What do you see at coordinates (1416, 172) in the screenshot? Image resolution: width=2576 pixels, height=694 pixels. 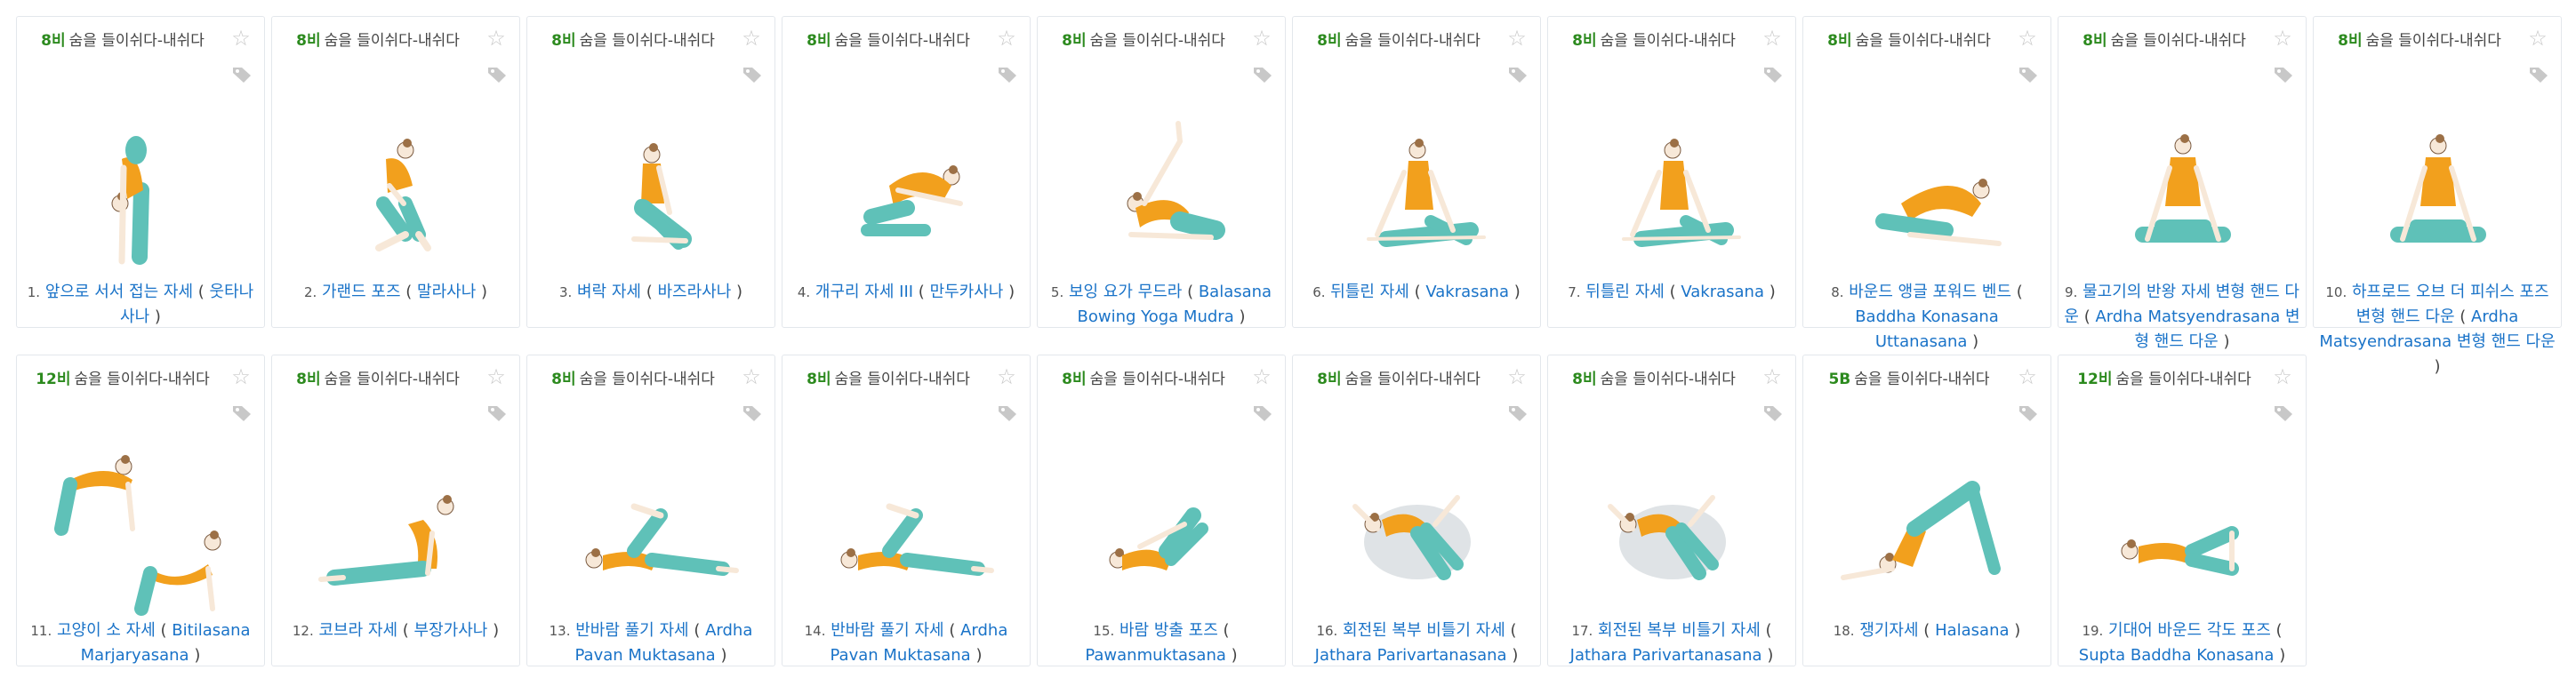 I see `pose-card: 8비 숨을 들이쉬다-내쉬다 ☆ 6. 뒤틀린 자세 ( Vakrasana )` at bounding box center [1416, 172].